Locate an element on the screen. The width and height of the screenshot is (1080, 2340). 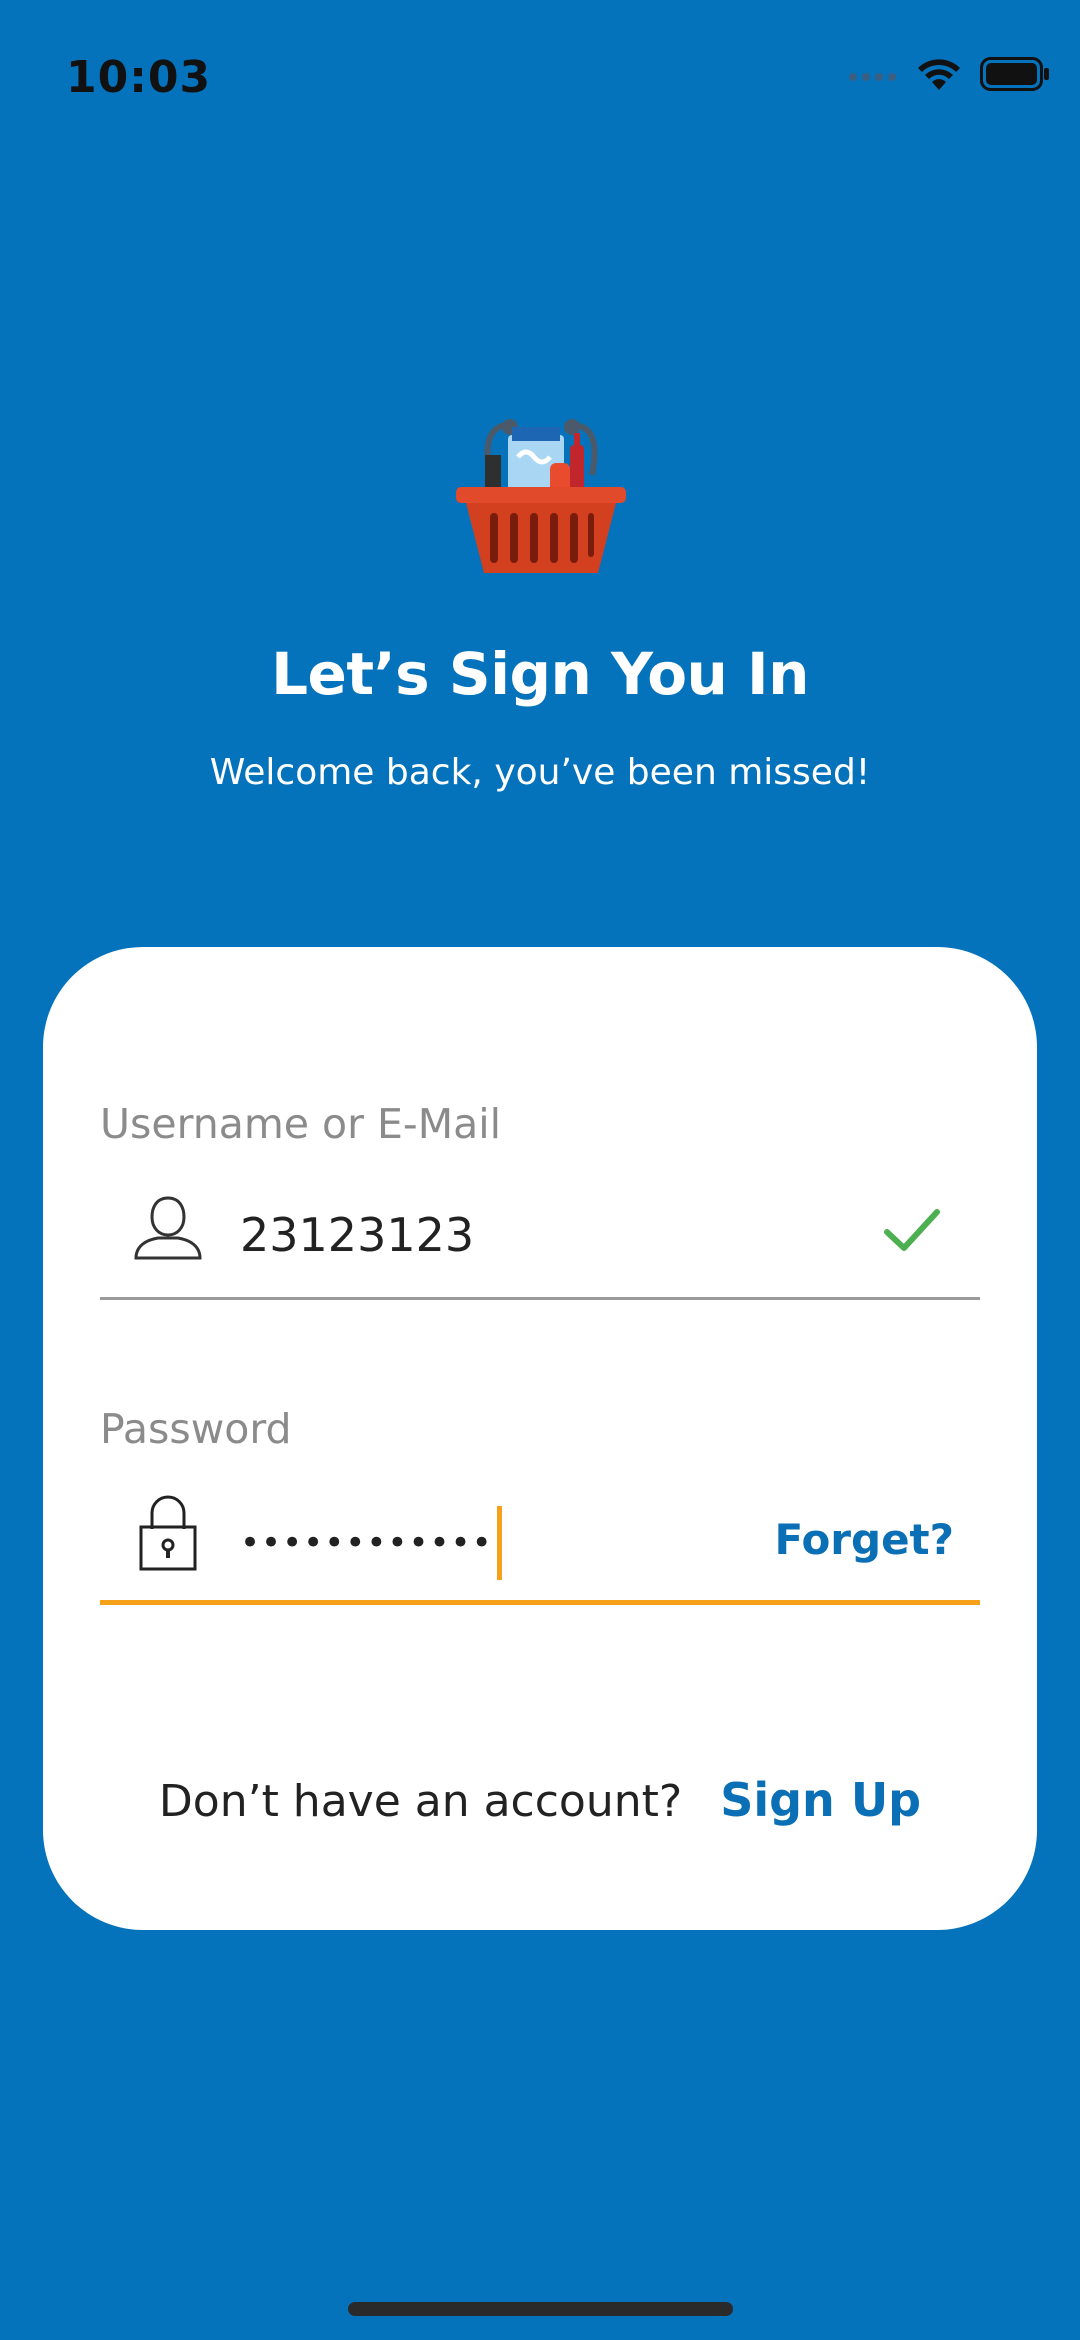
cellular-signal-icon is located at coordinates (873, 76).